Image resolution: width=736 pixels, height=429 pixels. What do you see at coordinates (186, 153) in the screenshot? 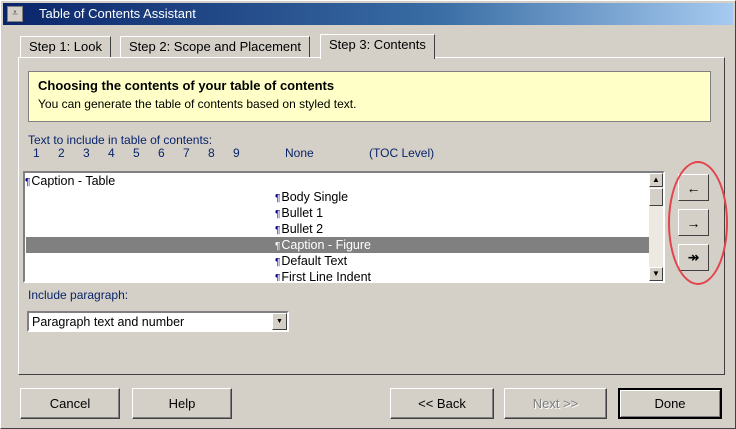
I see `toc-level-7: 7` at bounding box center [186, 153].